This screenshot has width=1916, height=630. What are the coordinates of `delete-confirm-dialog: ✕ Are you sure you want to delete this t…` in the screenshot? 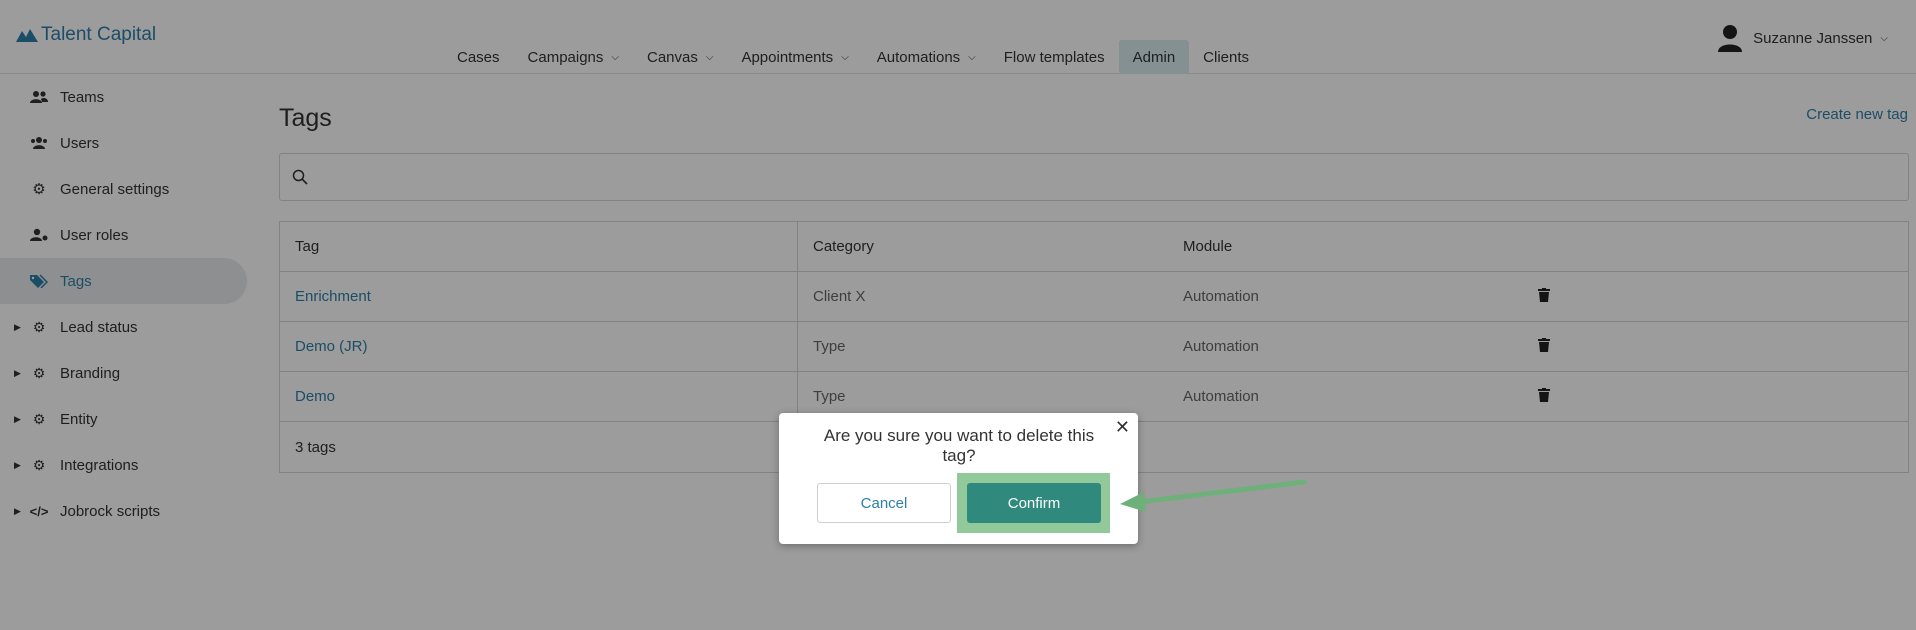 It's located at (958, 478).